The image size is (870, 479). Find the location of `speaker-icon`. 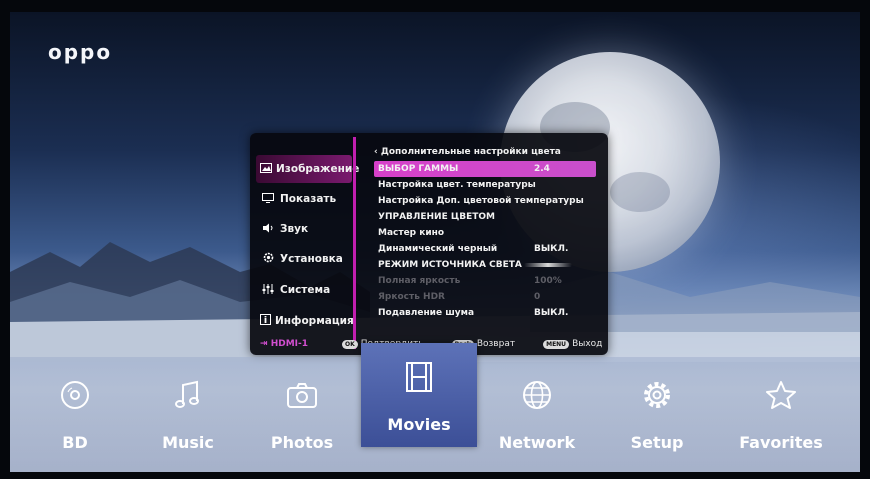

speaker-icon is located at coordinates (268, 229).